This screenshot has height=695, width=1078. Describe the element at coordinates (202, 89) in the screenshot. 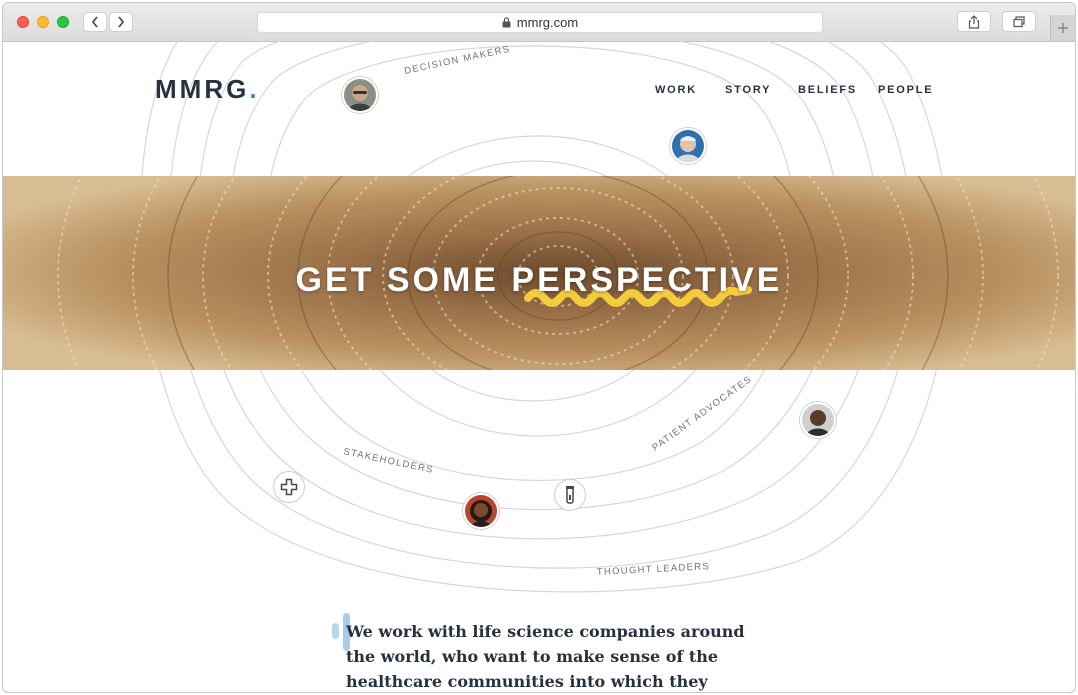

I see `logo-text: MMRG` at that location.